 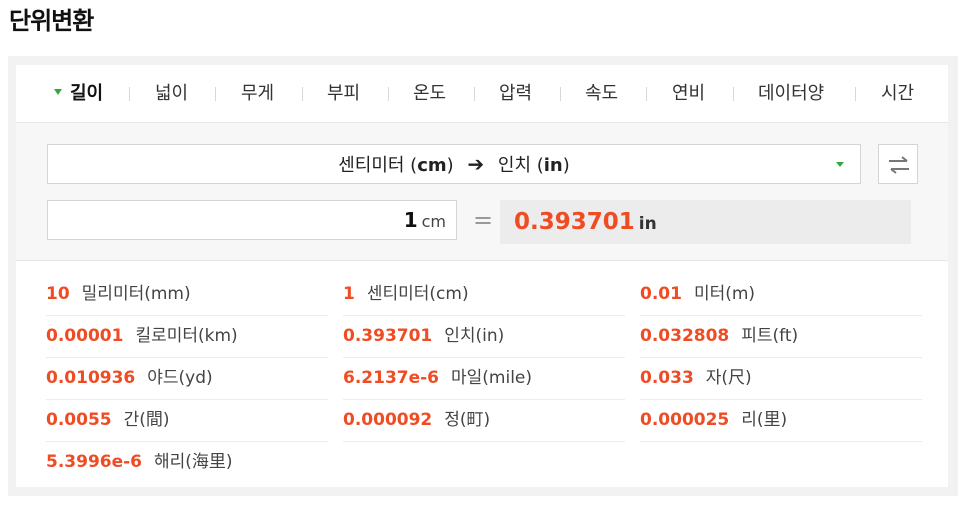 What do you see at coordinates (79, 420) in the screenshot?
I see `conversion-value: 0.0055` at bounding box center [79, 420].